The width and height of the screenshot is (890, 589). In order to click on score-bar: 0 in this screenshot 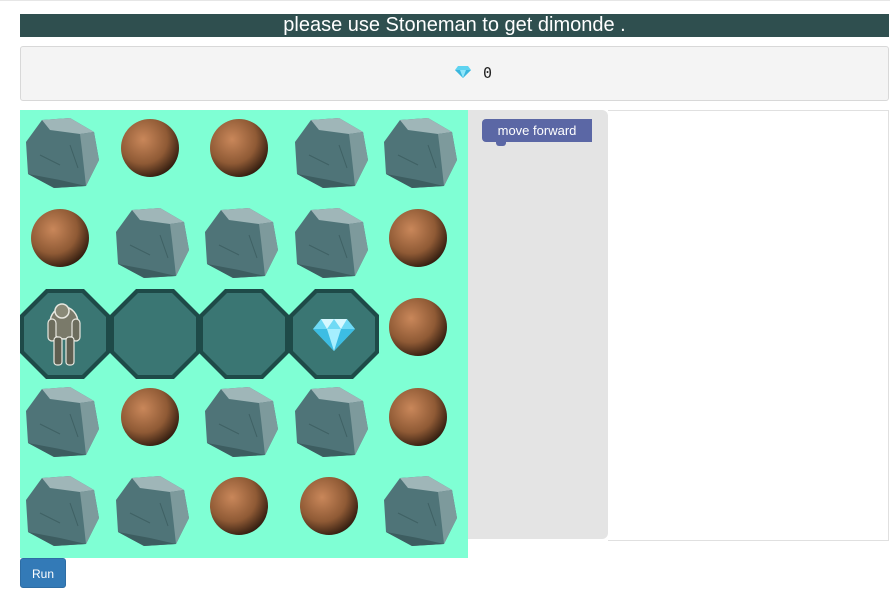, I will do `click(454, 73)`.